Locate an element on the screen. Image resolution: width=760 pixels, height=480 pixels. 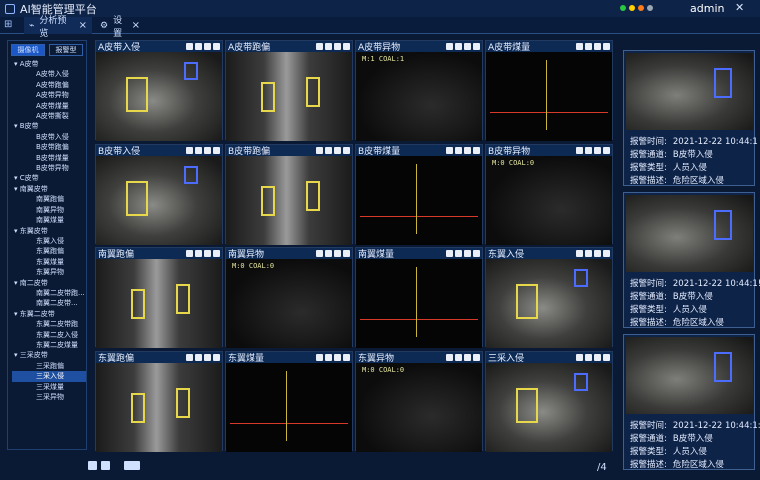
tree-item: 三采入侵 is located at coordinates (49, 376).